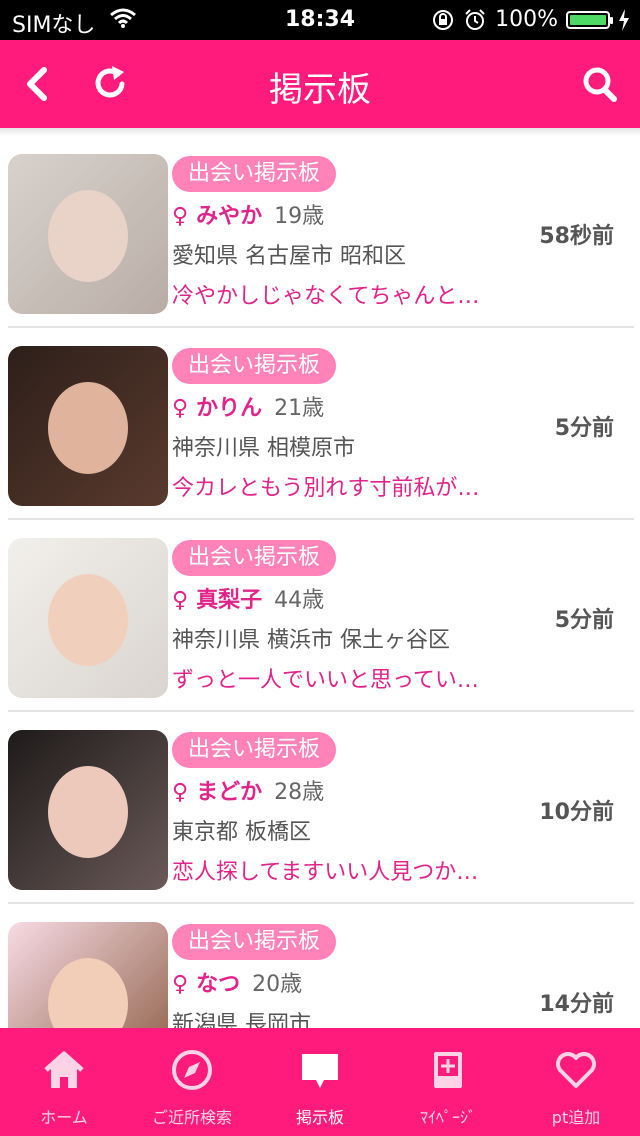 The width and height of the screenshot is (640, 1136). I want to click on tab-my-page: ﾏｲﾍﾟｰｼﾞ, so click(448, 1082).